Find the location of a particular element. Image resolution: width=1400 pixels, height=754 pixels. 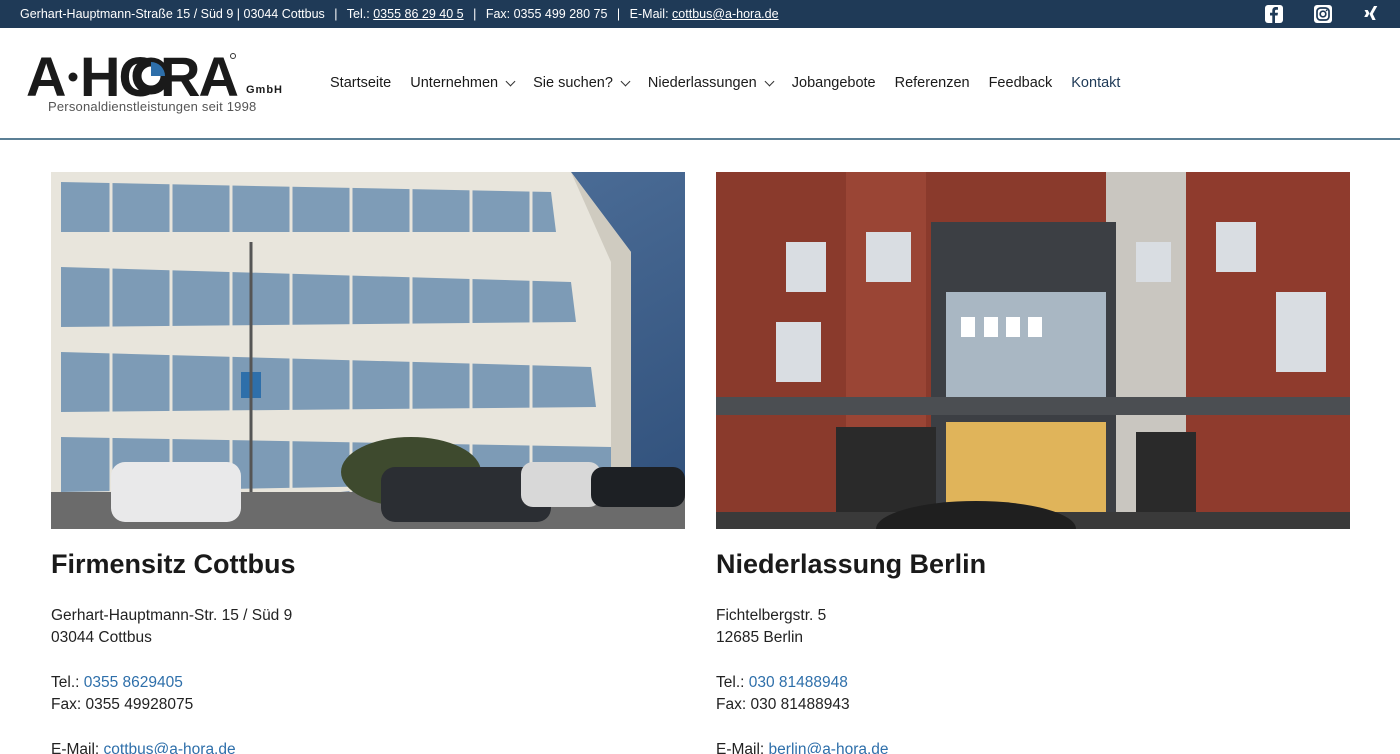

nav-sie-suchen: Sie suchen? is located at coordinates (582, 83).